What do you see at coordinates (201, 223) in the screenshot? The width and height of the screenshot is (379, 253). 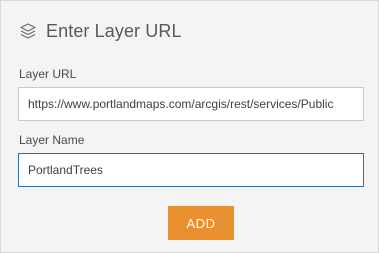 I see `add-button: ADD` at bounding box center [201, 223].